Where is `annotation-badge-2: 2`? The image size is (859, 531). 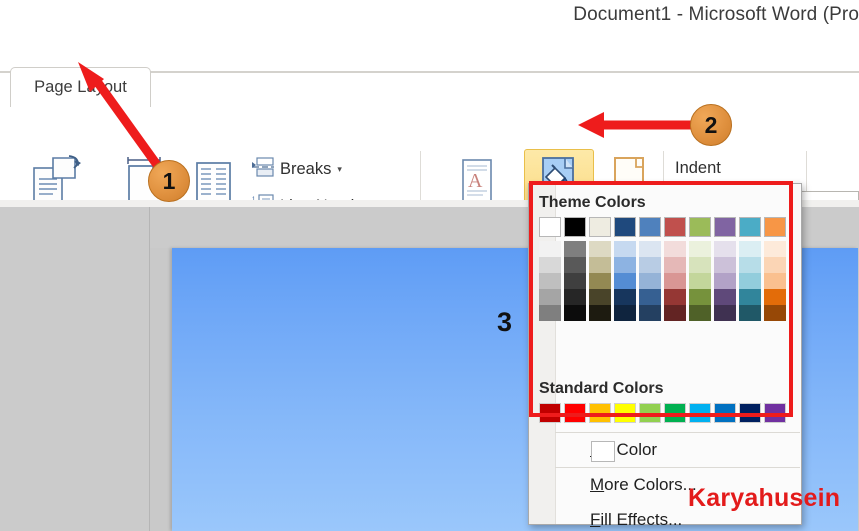
annotation-badge-2: 2 is located at coordinates (711, 125).